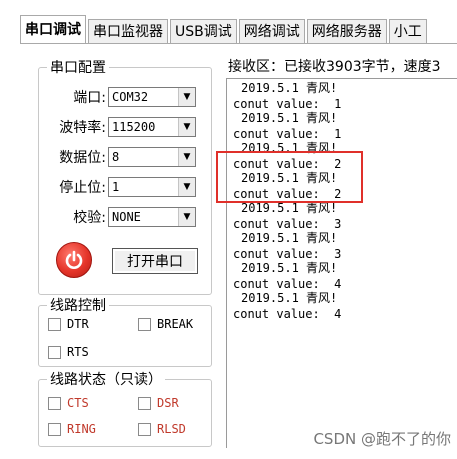 This screenshot has width=457, height=459. Describe the element at coordinates (175, 324) in the screenshot. I see `break-label: BREAK` at that location.